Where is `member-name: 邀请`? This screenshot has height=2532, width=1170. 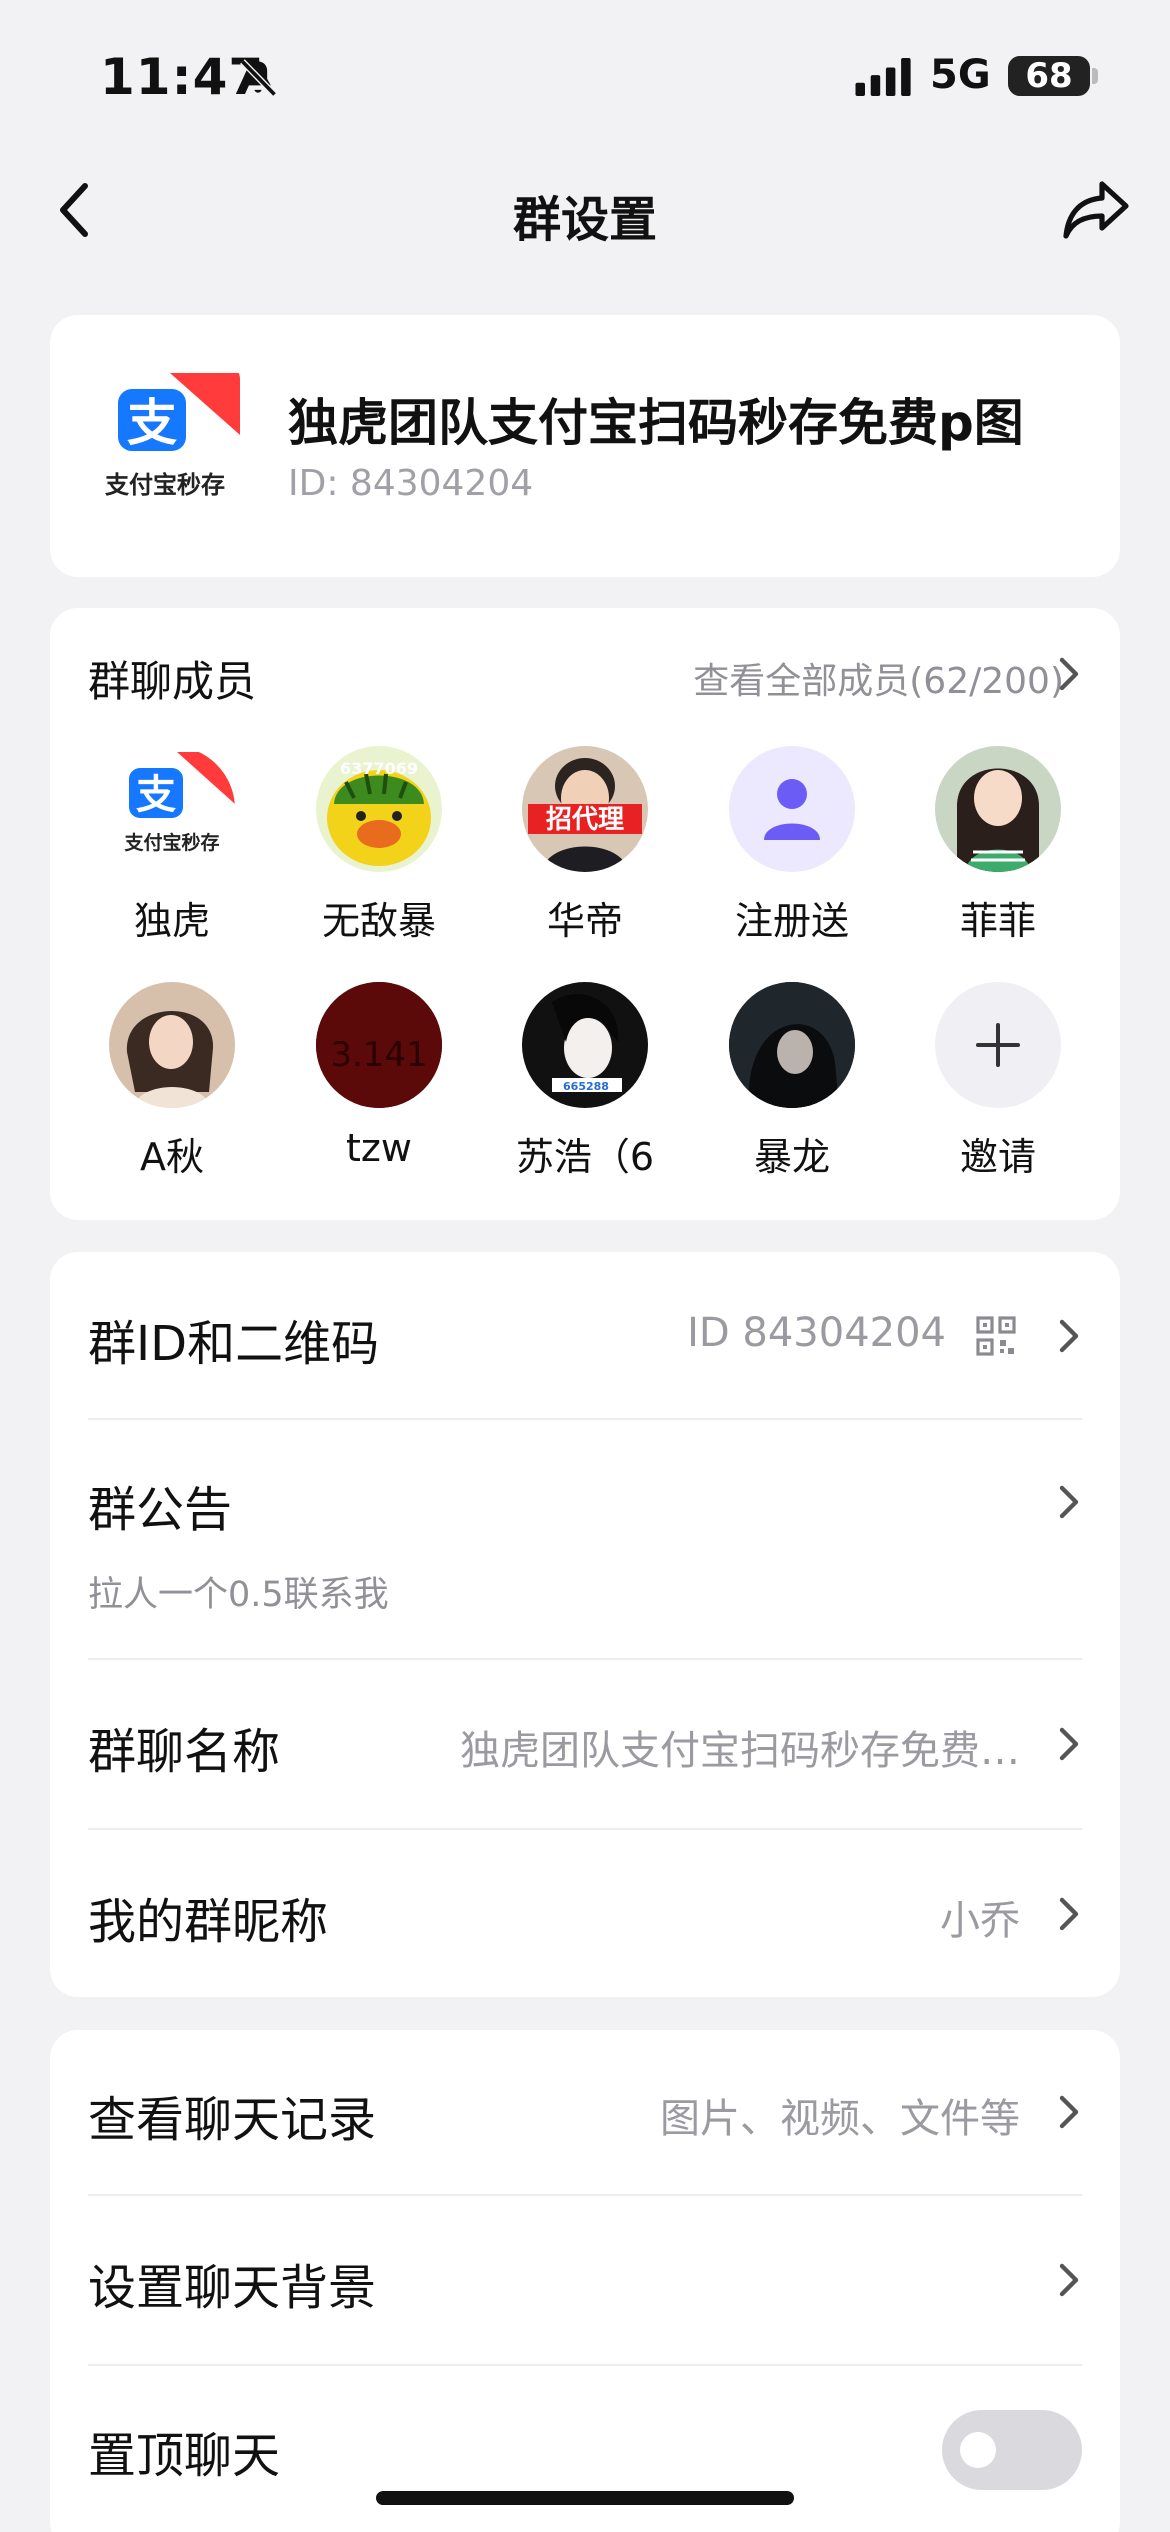 member-name: 邀请 is located at coordinates (997, 1157).